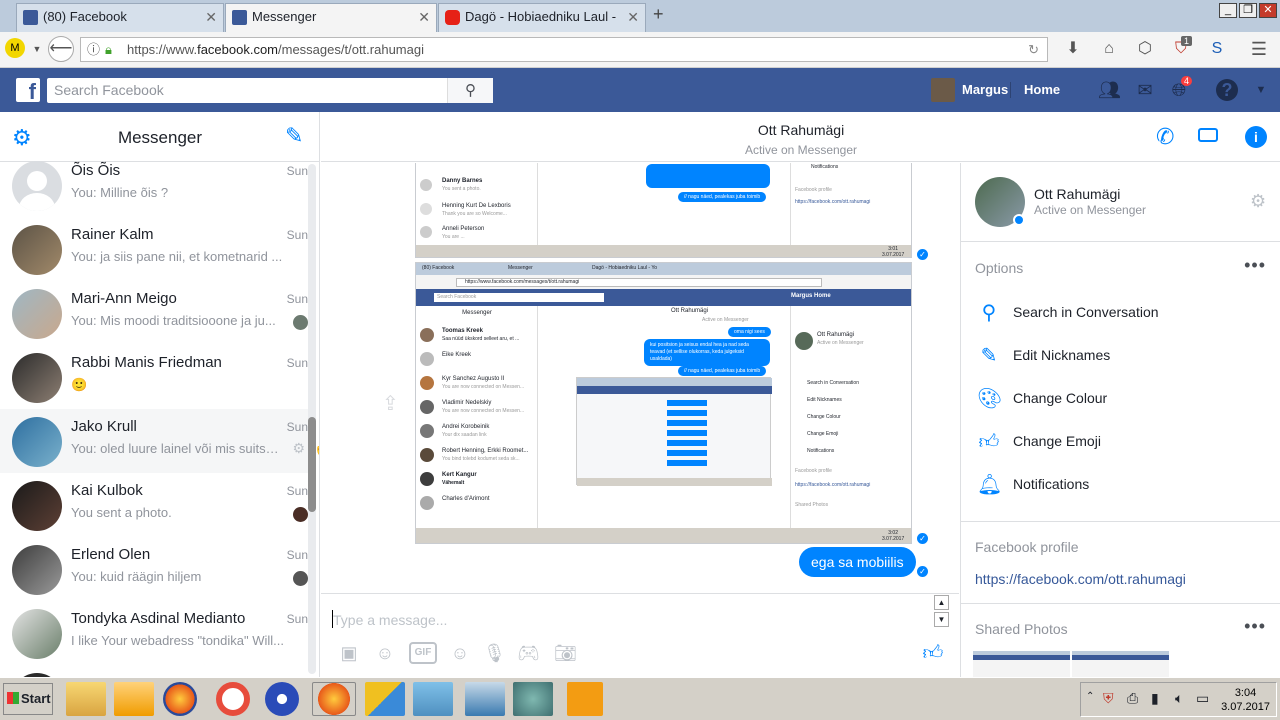 This screenshot has height=720, width=1280. Describe the element at coordinates (300, 578) in the screenshot. I see `seen-avatar` at that location.